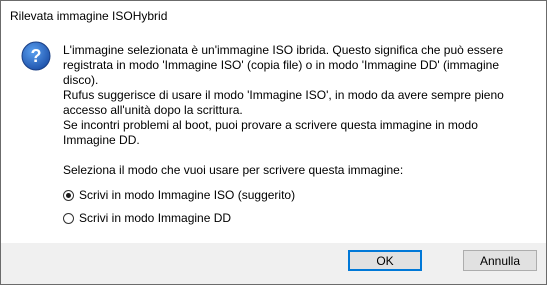 The width and height of the screenshot is (547, 285). What do you see at coordinates (385, 260) in the screenshot?
I see `ok-button: OK` at bounding box center [385, 260].